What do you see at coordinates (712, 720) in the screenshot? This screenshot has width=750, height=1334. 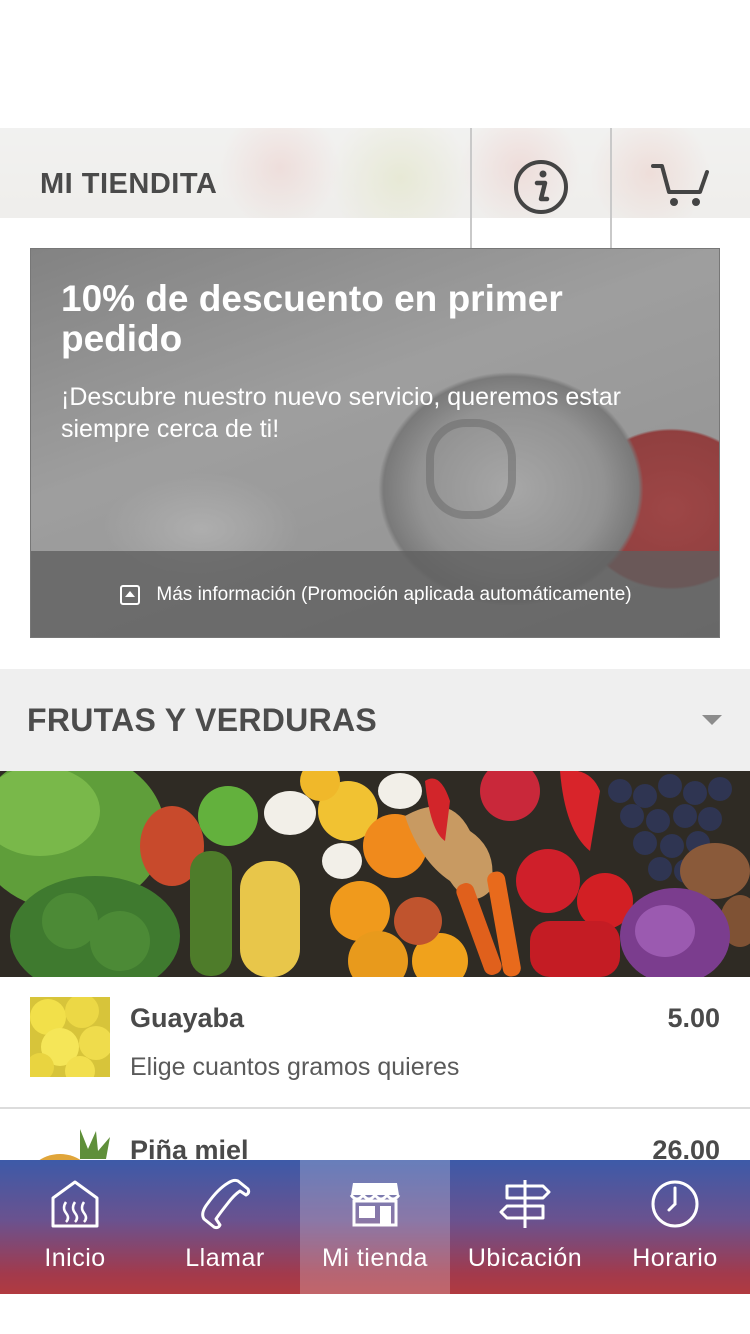 I see `chevron-down-icon` at bounding box center [712, 720].